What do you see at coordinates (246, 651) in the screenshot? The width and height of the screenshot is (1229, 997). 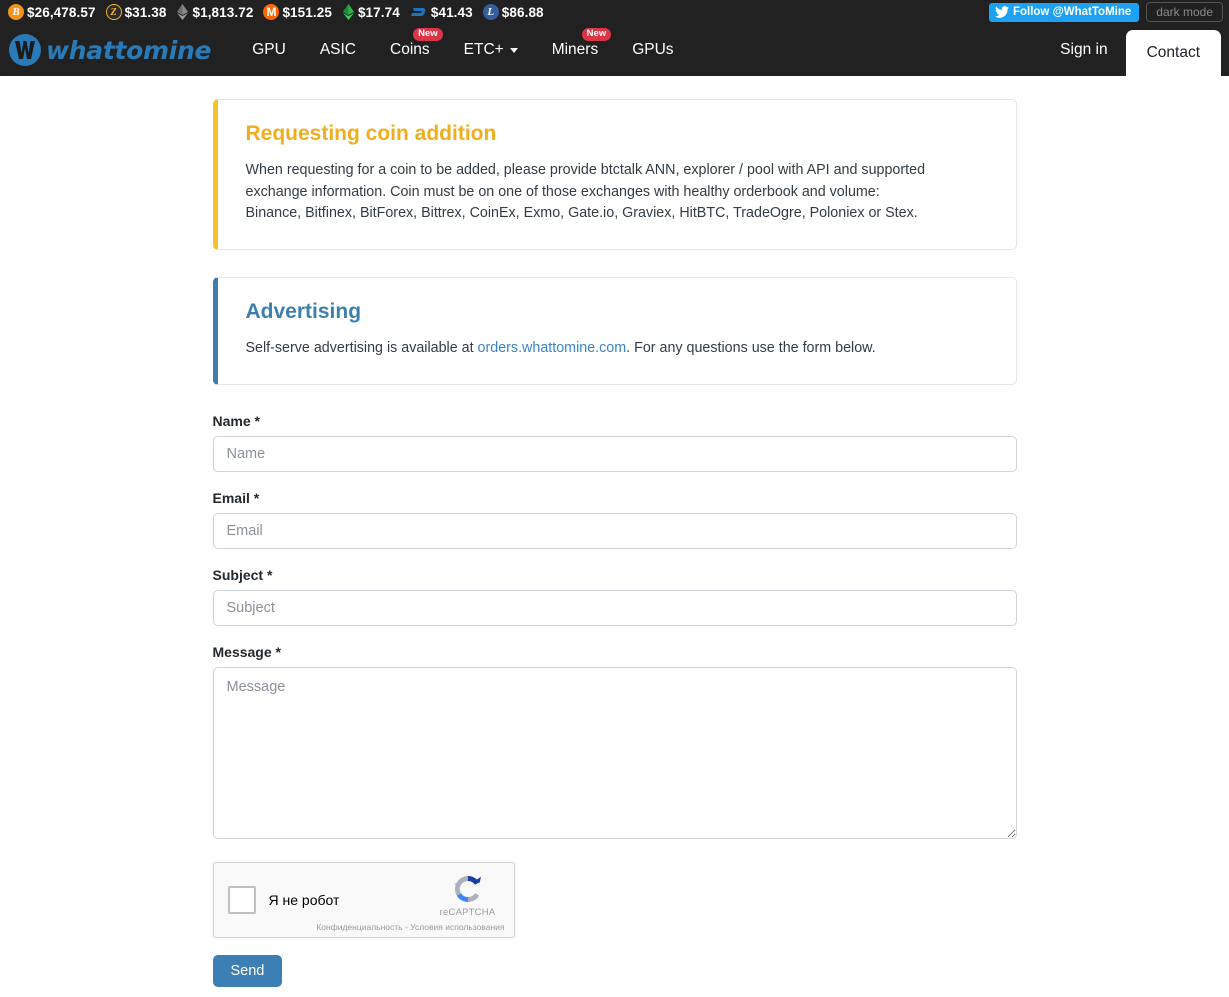 I see `message-label: Message *` at bounding box center [246, 651].